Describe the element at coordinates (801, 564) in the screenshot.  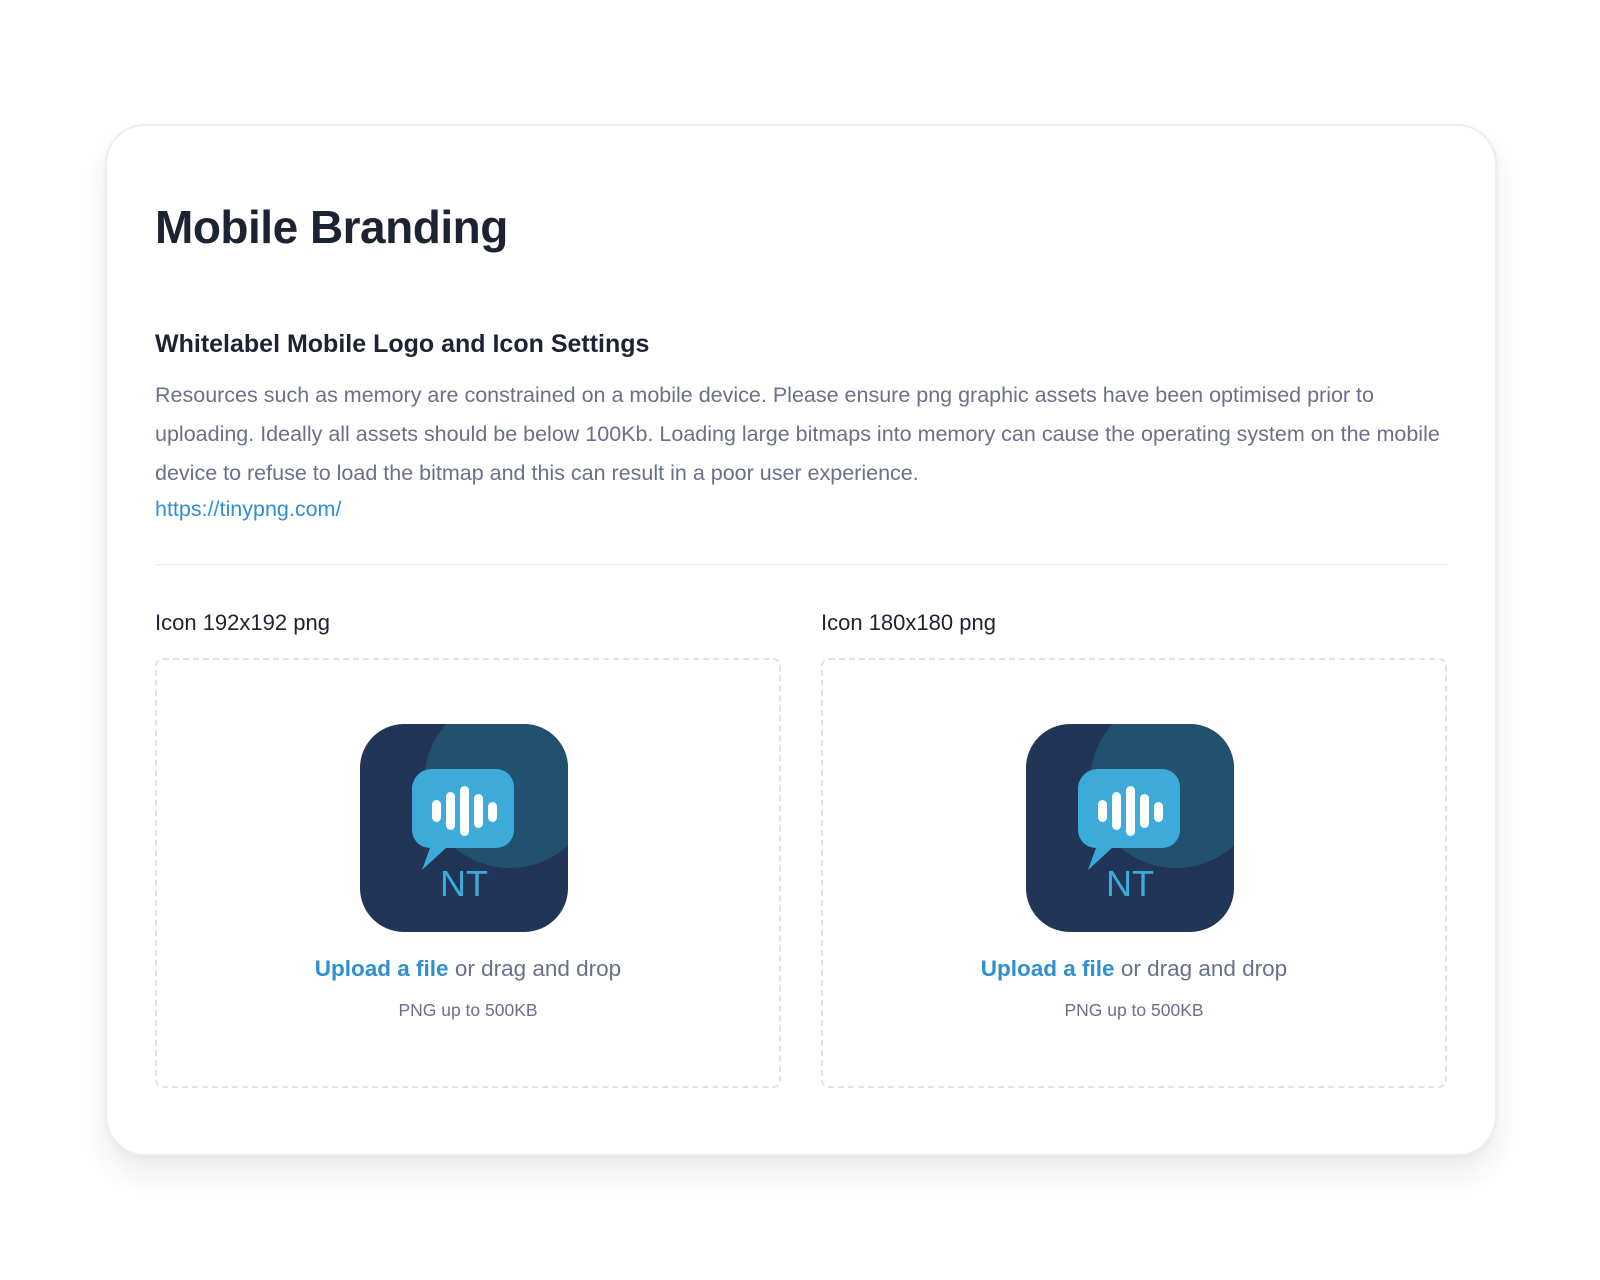
I see `section-divider` at that location.